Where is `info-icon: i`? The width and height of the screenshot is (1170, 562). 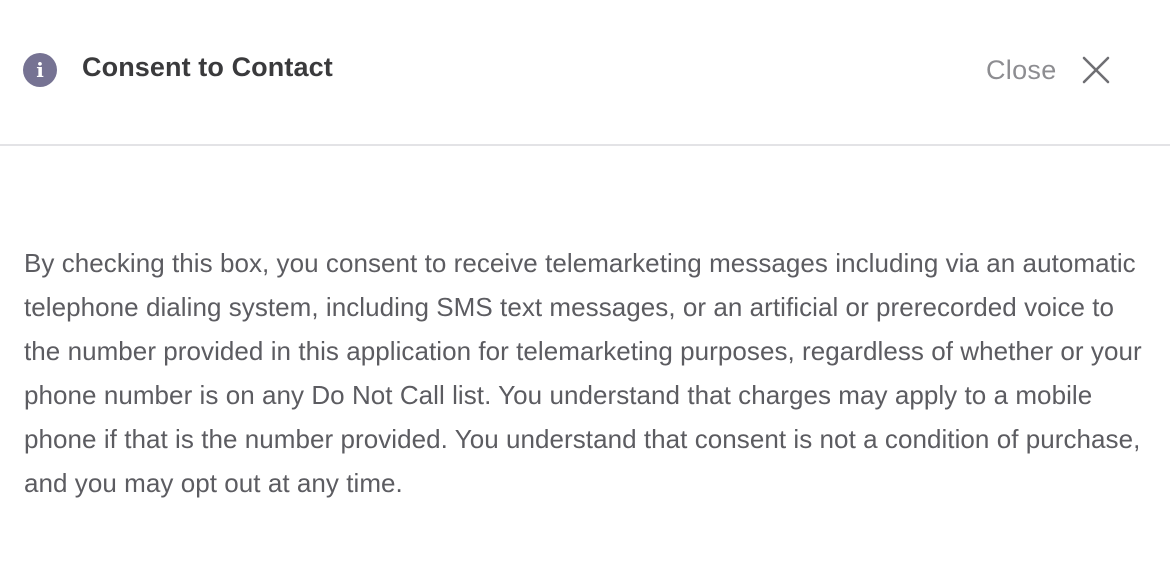
info-icon: i is located at coordinates (40, 70).